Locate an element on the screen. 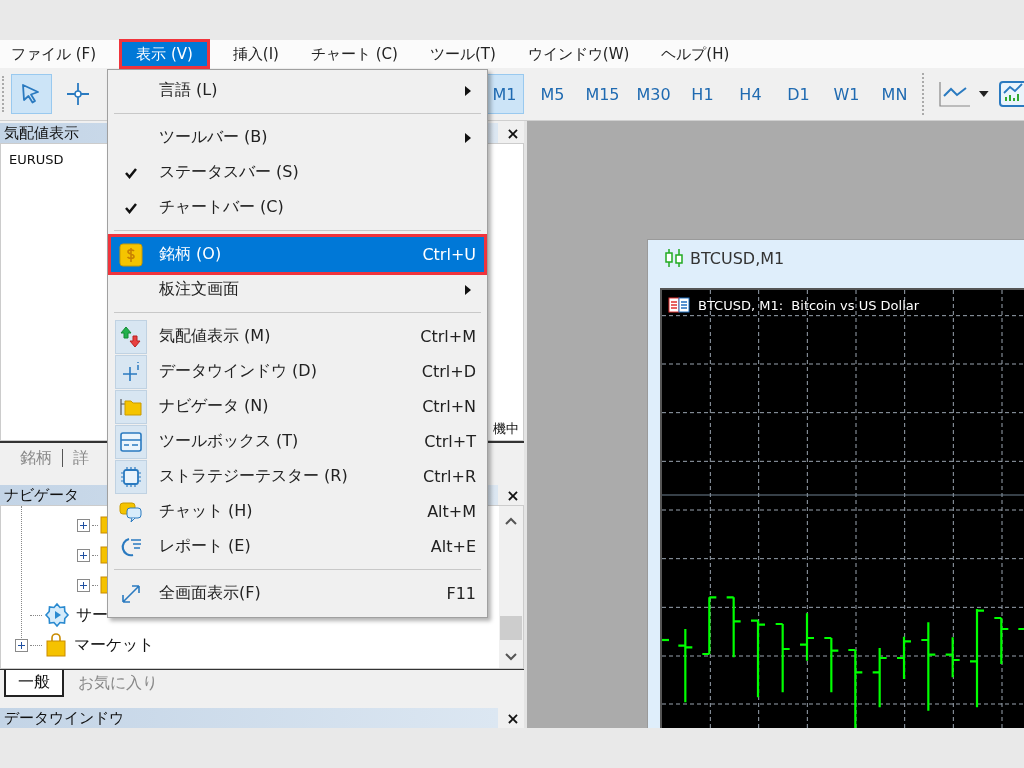 This screenshot has width=1024, height=768. panel-title: 気配値表示 is located at coordinates (41, 133).